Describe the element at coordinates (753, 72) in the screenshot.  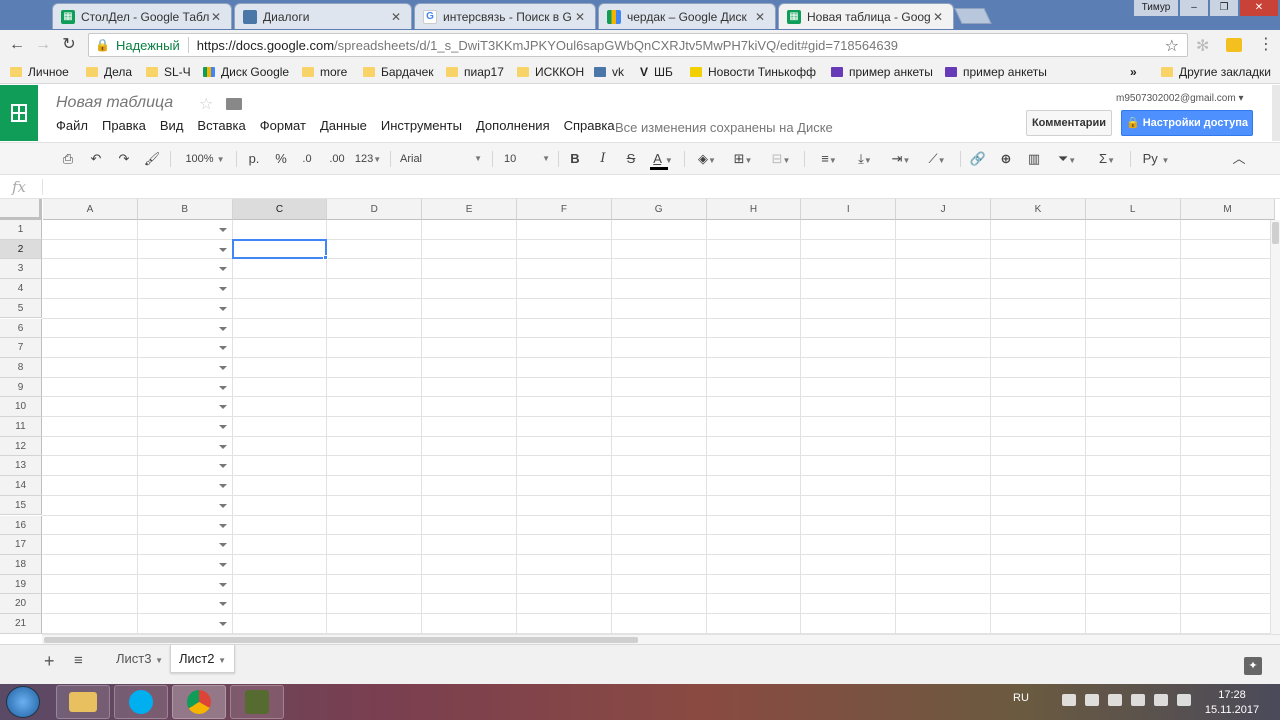
I see `bookmark-item: Новости Тинькофф` at that location.